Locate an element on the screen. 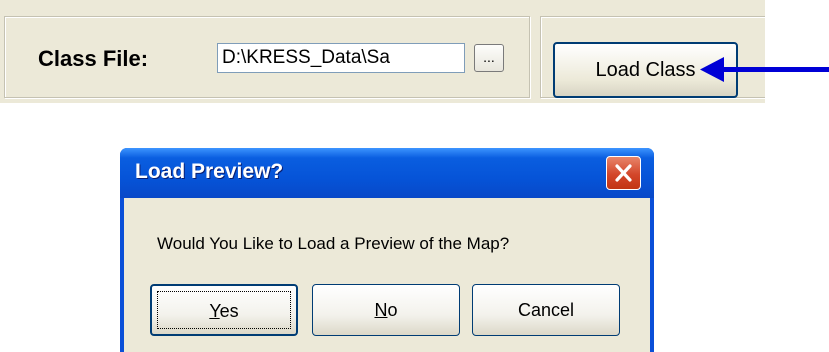 Image resolution: width=829 pixels, height=352 pixels. no-mnemonic: N is located at coordinates (381, 310).